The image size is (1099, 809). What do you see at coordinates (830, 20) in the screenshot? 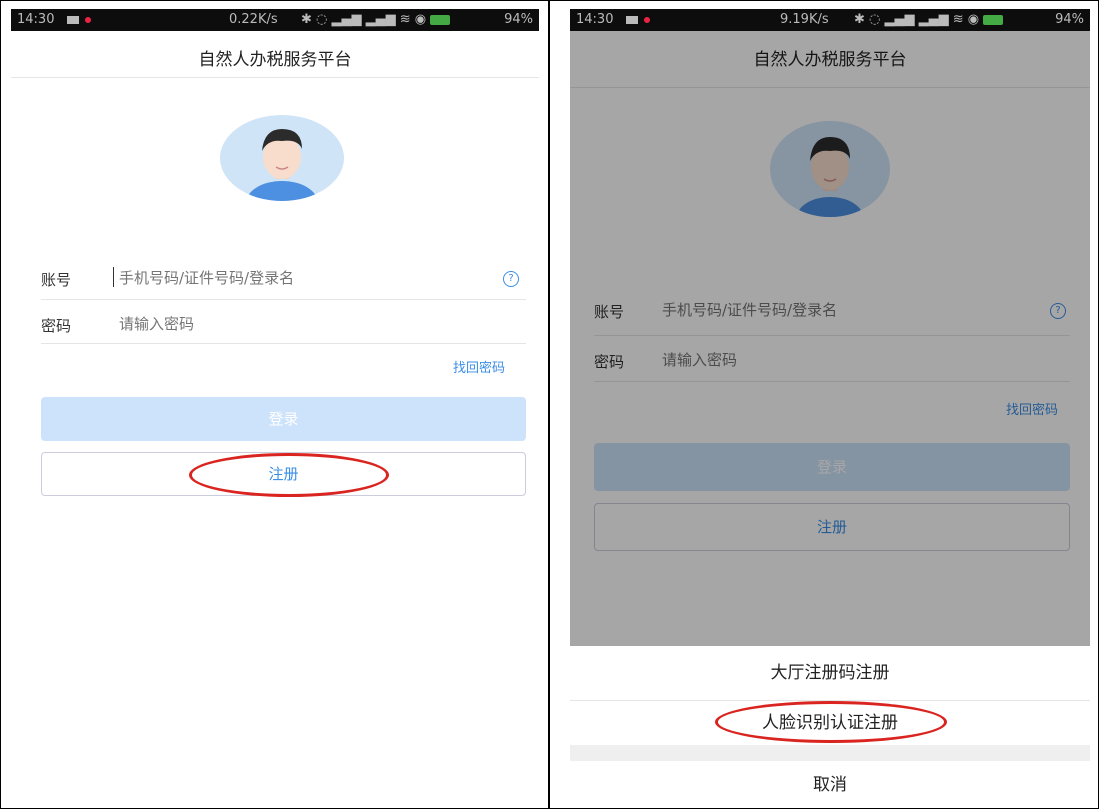
I see `status-bar: 14:30 9.19K/s ✱ ◌ ▂▄▆ ▂▄▆ ≋ ◉ 94%` at bounding box center [830, 20].